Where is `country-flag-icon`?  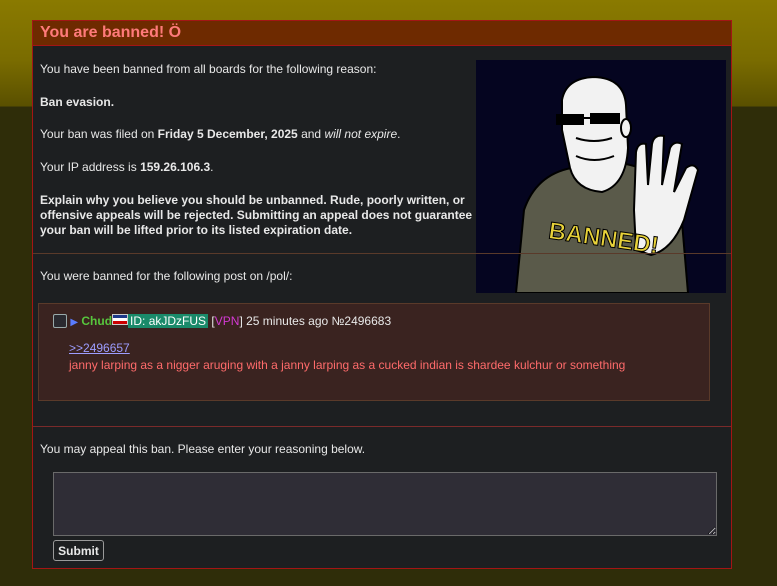 country-flag-icon is located at coordinates (120, 319).